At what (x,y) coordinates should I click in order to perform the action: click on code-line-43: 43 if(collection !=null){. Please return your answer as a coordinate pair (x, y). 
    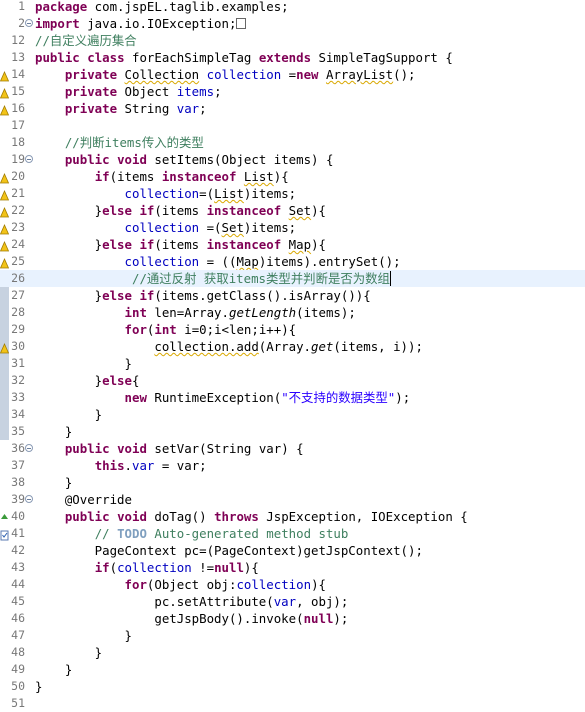
    Looking at the image, I should click on (292, 567).